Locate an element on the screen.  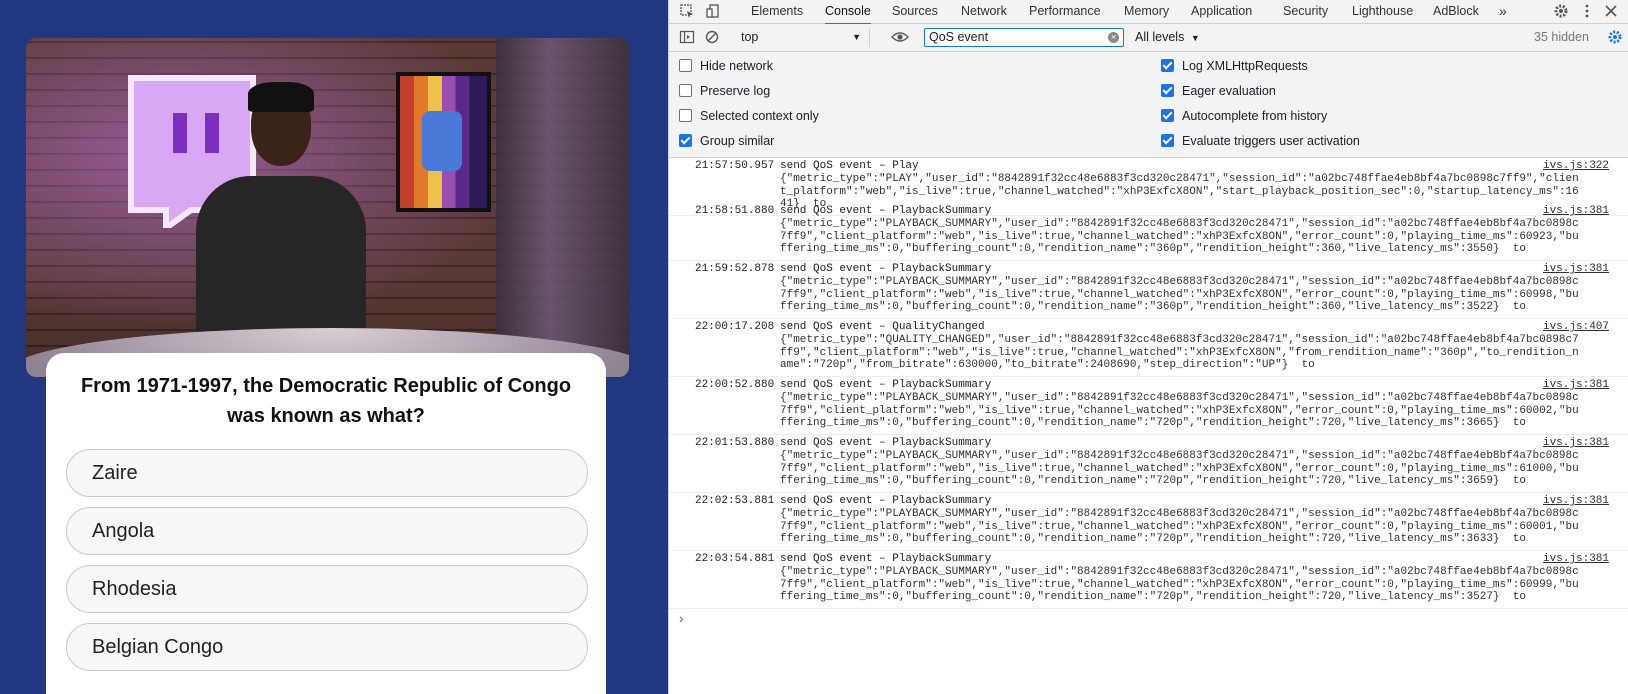
evaluate-triggers-checkbox: Evaluate triggers user activation is located at coordinates (1260, 141).